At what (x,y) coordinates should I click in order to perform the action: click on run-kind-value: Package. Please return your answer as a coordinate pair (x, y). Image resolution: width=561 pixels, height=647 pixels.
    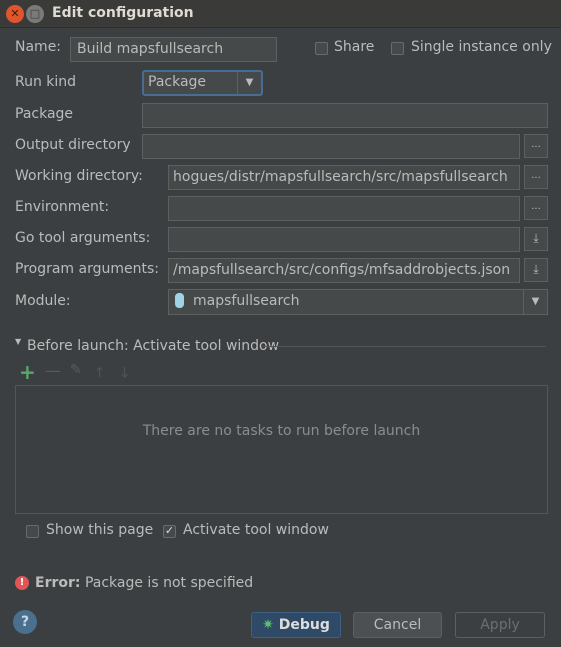
    Looking at the image, I should click on (177, 82).